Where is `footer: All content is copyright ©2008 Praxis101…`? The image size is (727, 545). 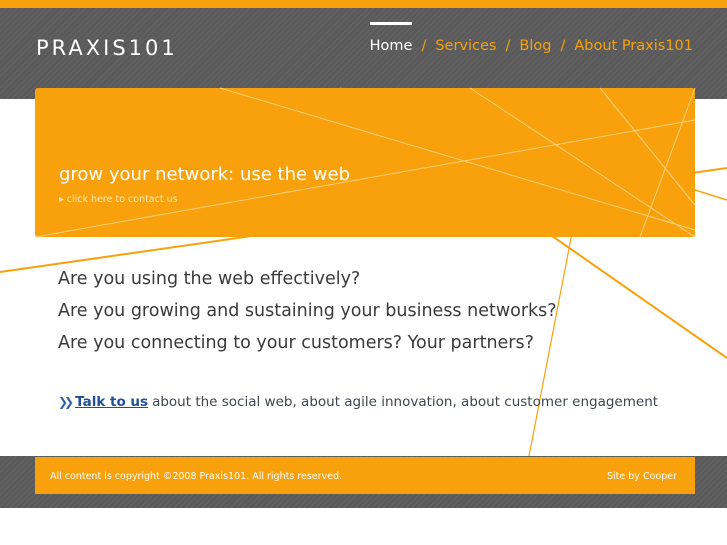 footer: All content is copyright ©2008 Praxis101… is located at coordinates (365, 475).